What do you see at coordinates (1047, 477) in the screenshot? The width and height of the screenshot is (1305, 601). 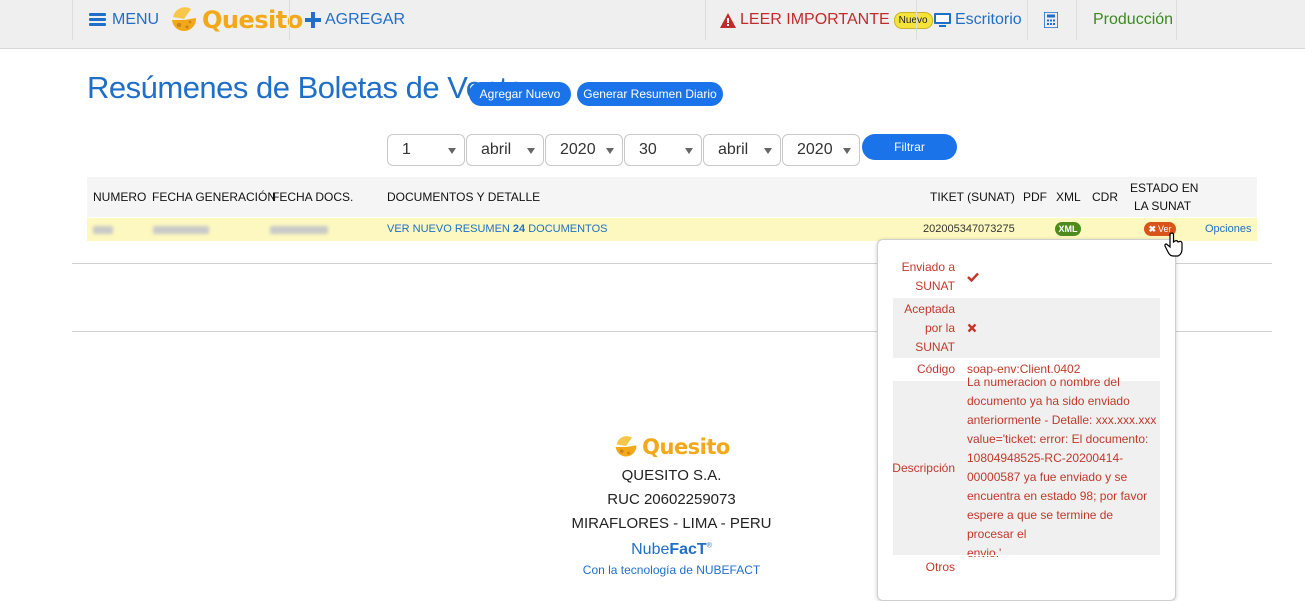 I see `descripcion-line: 00000587 ya fue enviado y se` at bounding box center [1047, 477].